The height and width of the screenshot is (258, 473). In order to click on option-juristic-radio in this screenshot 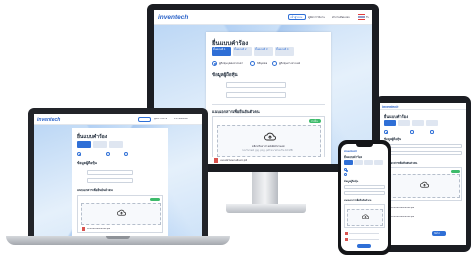, I will do `click(252, 63)`.